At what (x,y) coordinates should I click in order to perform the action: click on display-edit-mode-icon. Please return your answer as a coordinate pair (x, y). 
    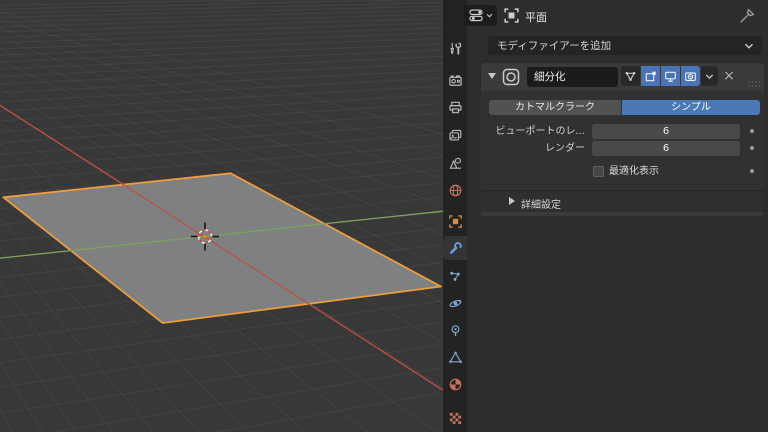
    Looking at the image, I should click on (650, 76).